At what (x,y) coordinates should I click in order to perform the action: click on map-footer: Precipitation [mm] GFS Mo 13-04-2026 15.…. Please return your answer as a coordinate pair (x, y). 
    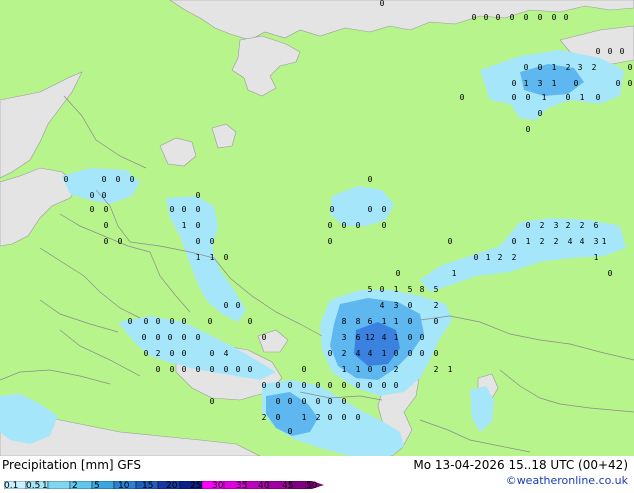
    Looking at the image, I should click on (317, 473).